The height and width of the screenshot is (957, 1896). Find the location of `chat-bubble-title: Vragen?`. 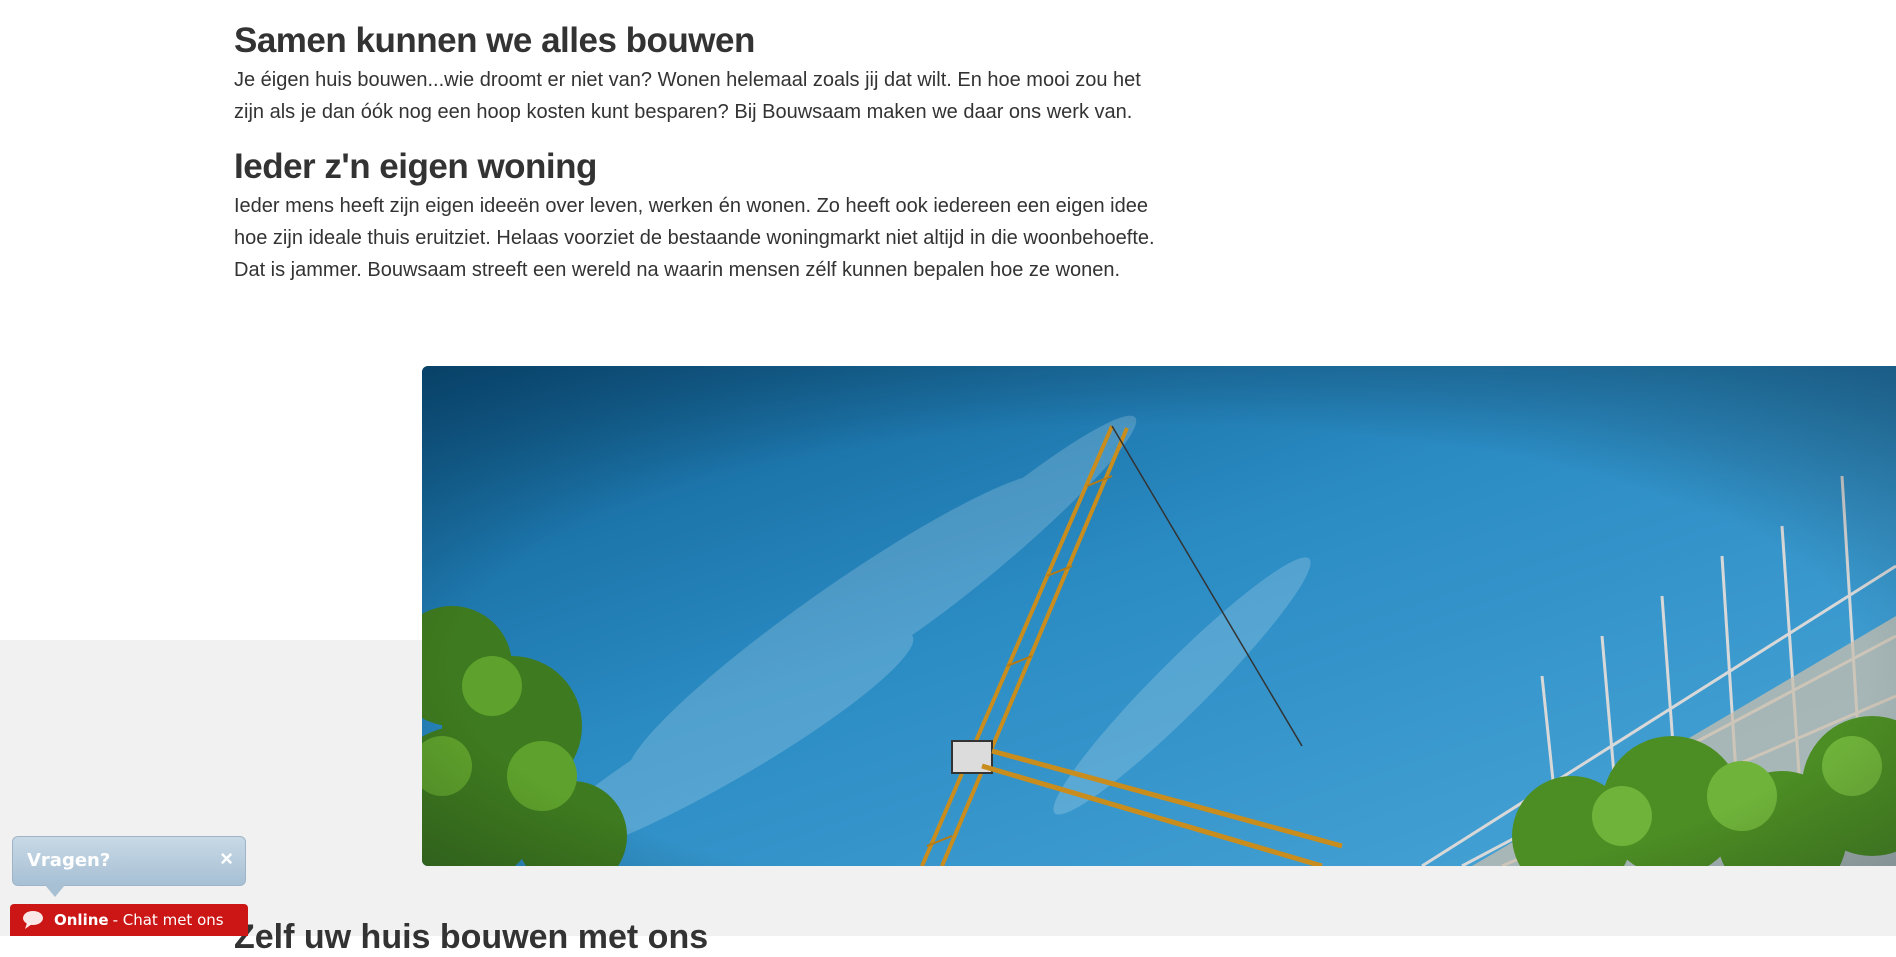

chat-bubble-title: Vragen? is located at coordinates (69, 860).